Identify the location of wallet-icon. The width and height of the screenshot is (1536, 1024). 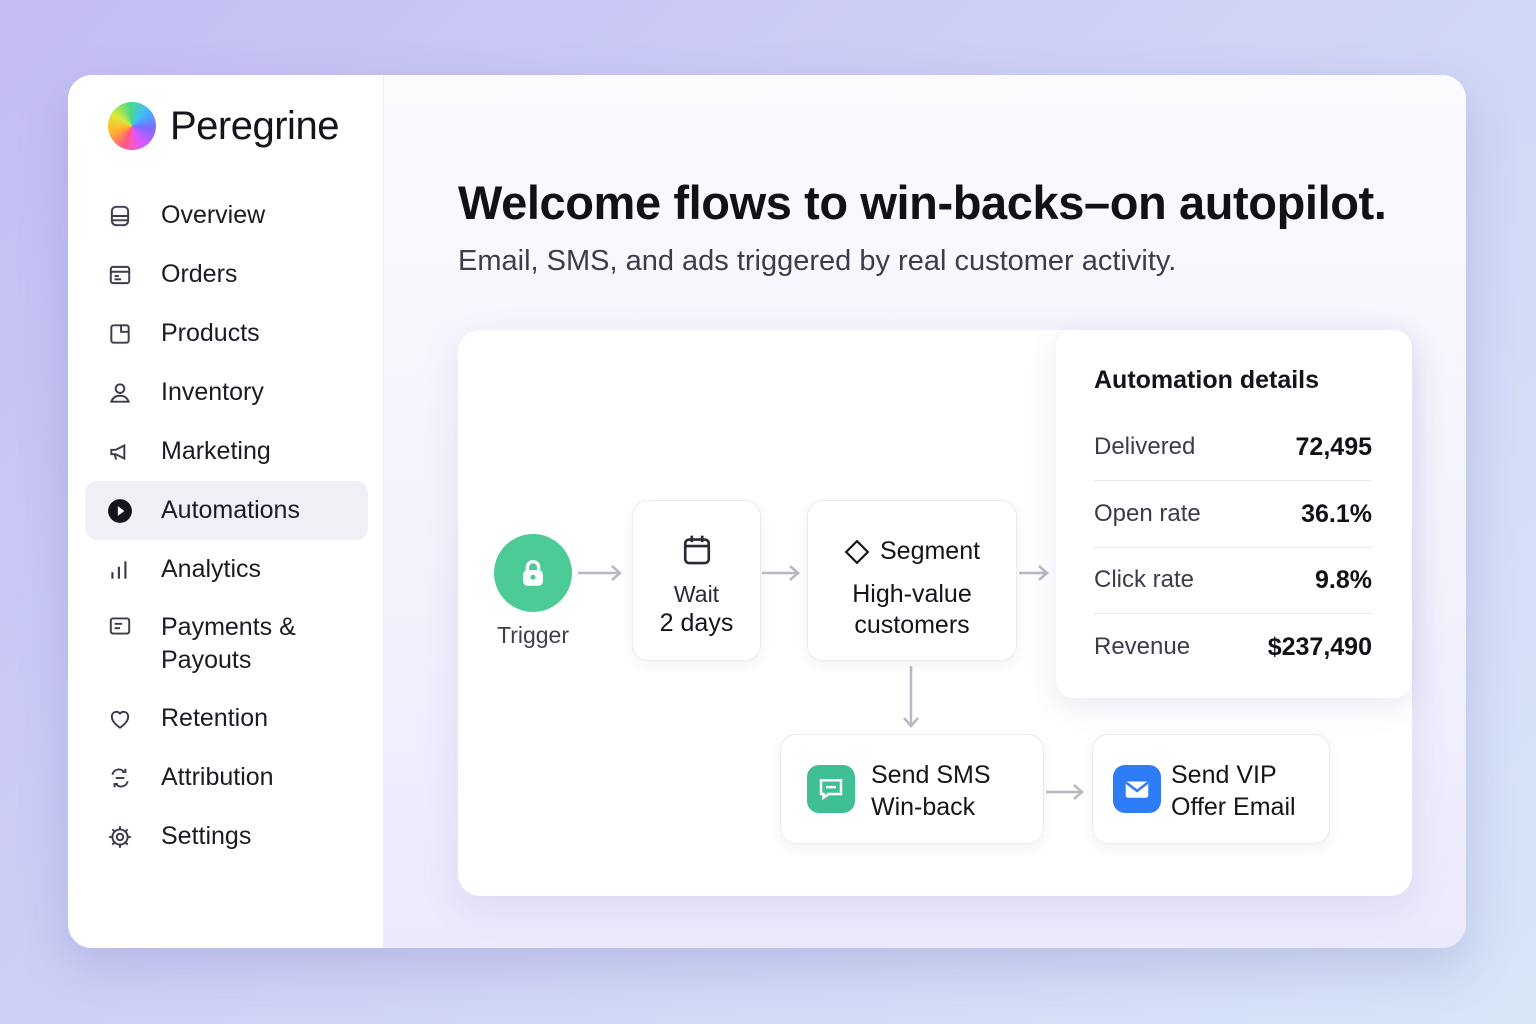
(120, 626).